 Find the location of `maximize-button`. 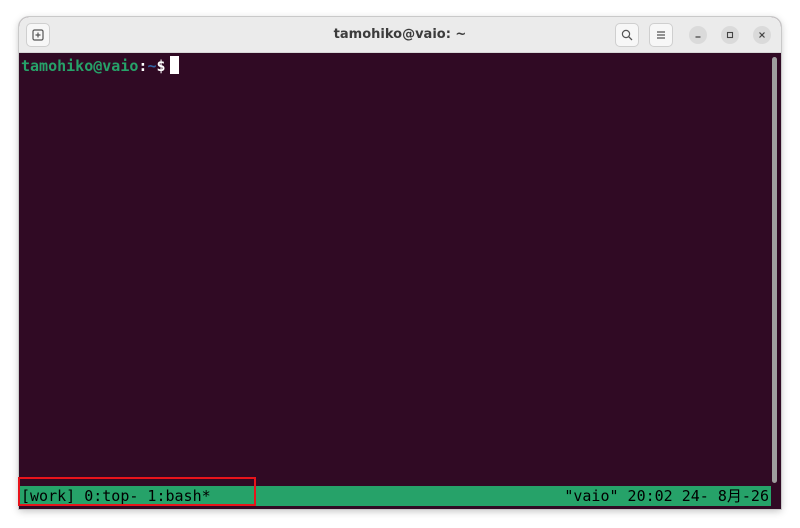

maximize-button is located at coordinates (730, 35).